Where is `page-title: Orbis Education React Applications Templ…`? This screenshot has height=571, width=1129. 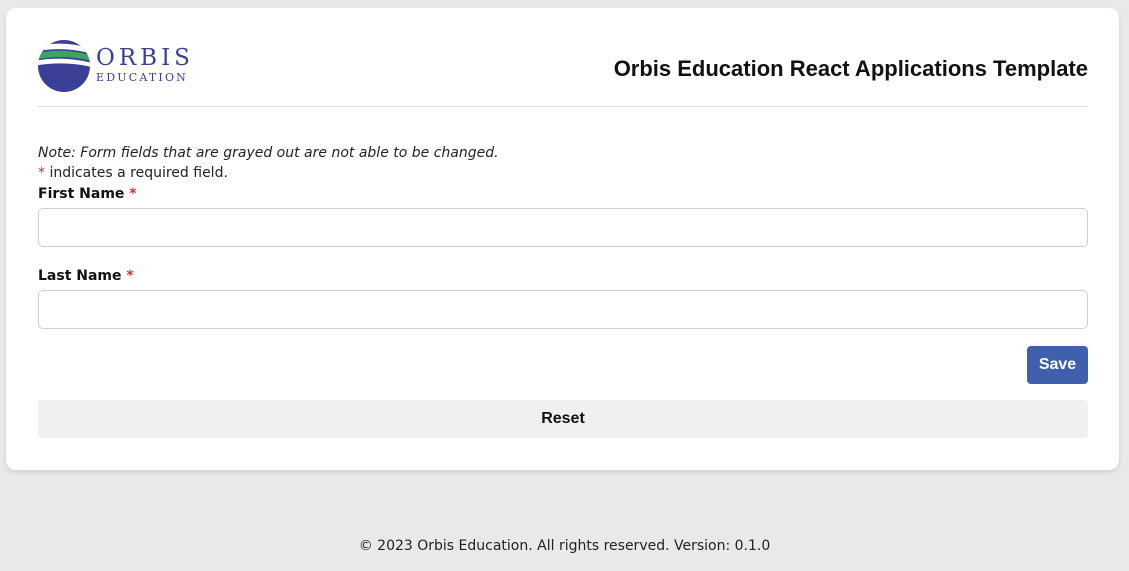
page-title: Orbis Education React Applications Templ… is located at coordinates (850, 68).